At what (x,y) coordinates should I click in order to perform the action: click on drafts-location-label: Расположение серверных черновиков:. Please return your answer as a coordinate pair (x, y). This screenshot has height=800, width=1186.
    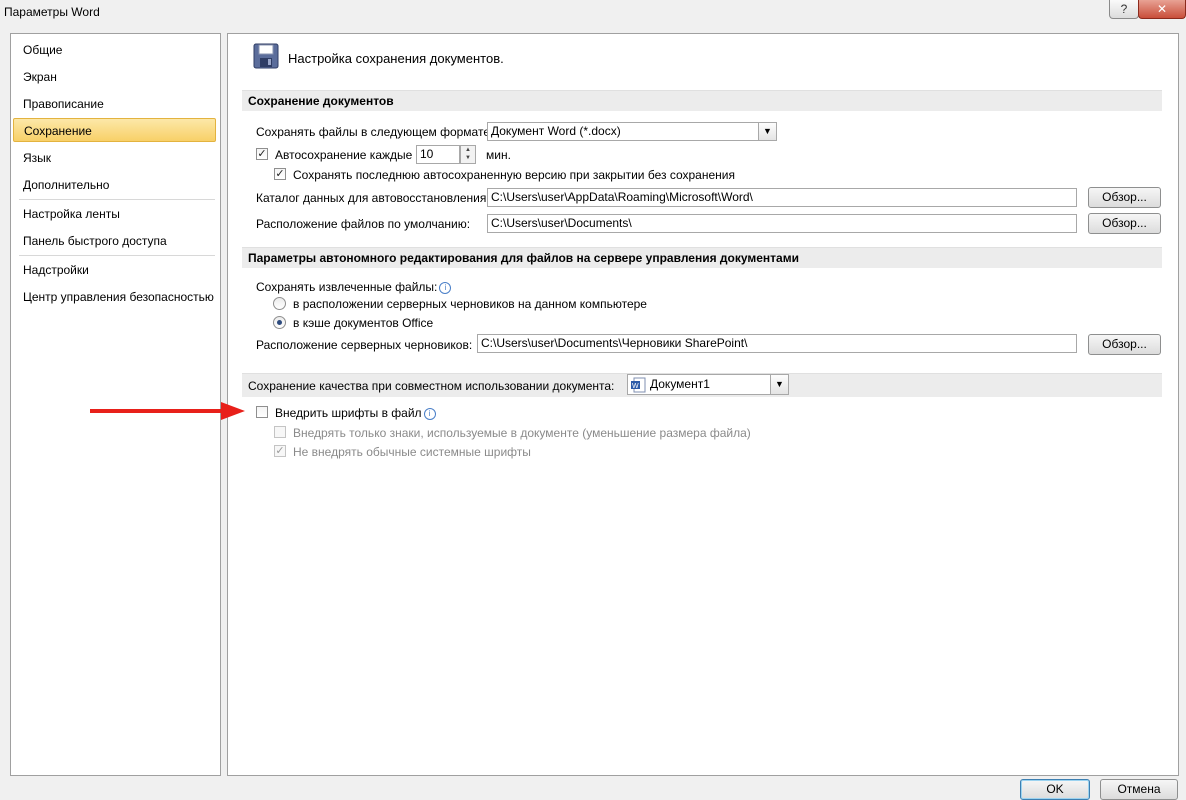
    Looking at the image, I should click on (364, 345).